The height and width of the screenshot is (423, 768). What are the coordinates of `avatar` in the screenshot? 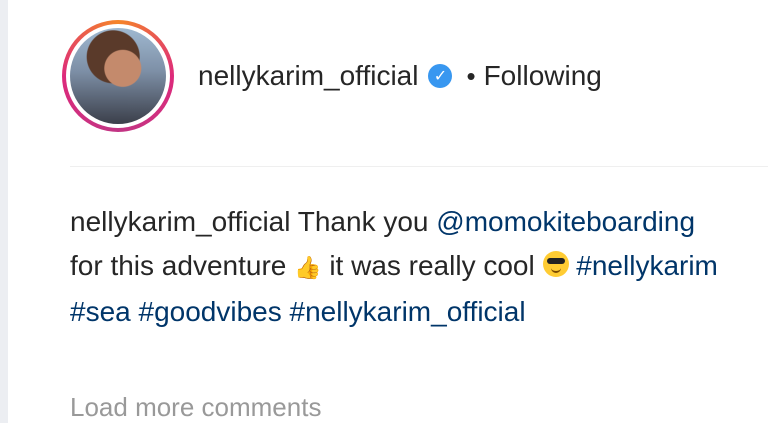 It's located at (118, 76).